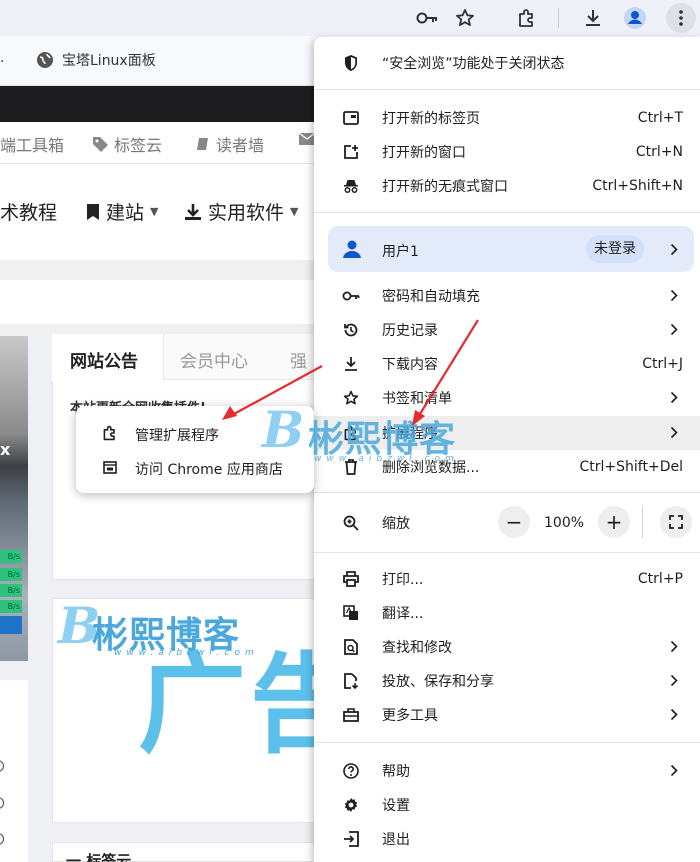 This screenshot has height=862, width=700. I want to click on red-arrow-to-manage, so click(272, 392).